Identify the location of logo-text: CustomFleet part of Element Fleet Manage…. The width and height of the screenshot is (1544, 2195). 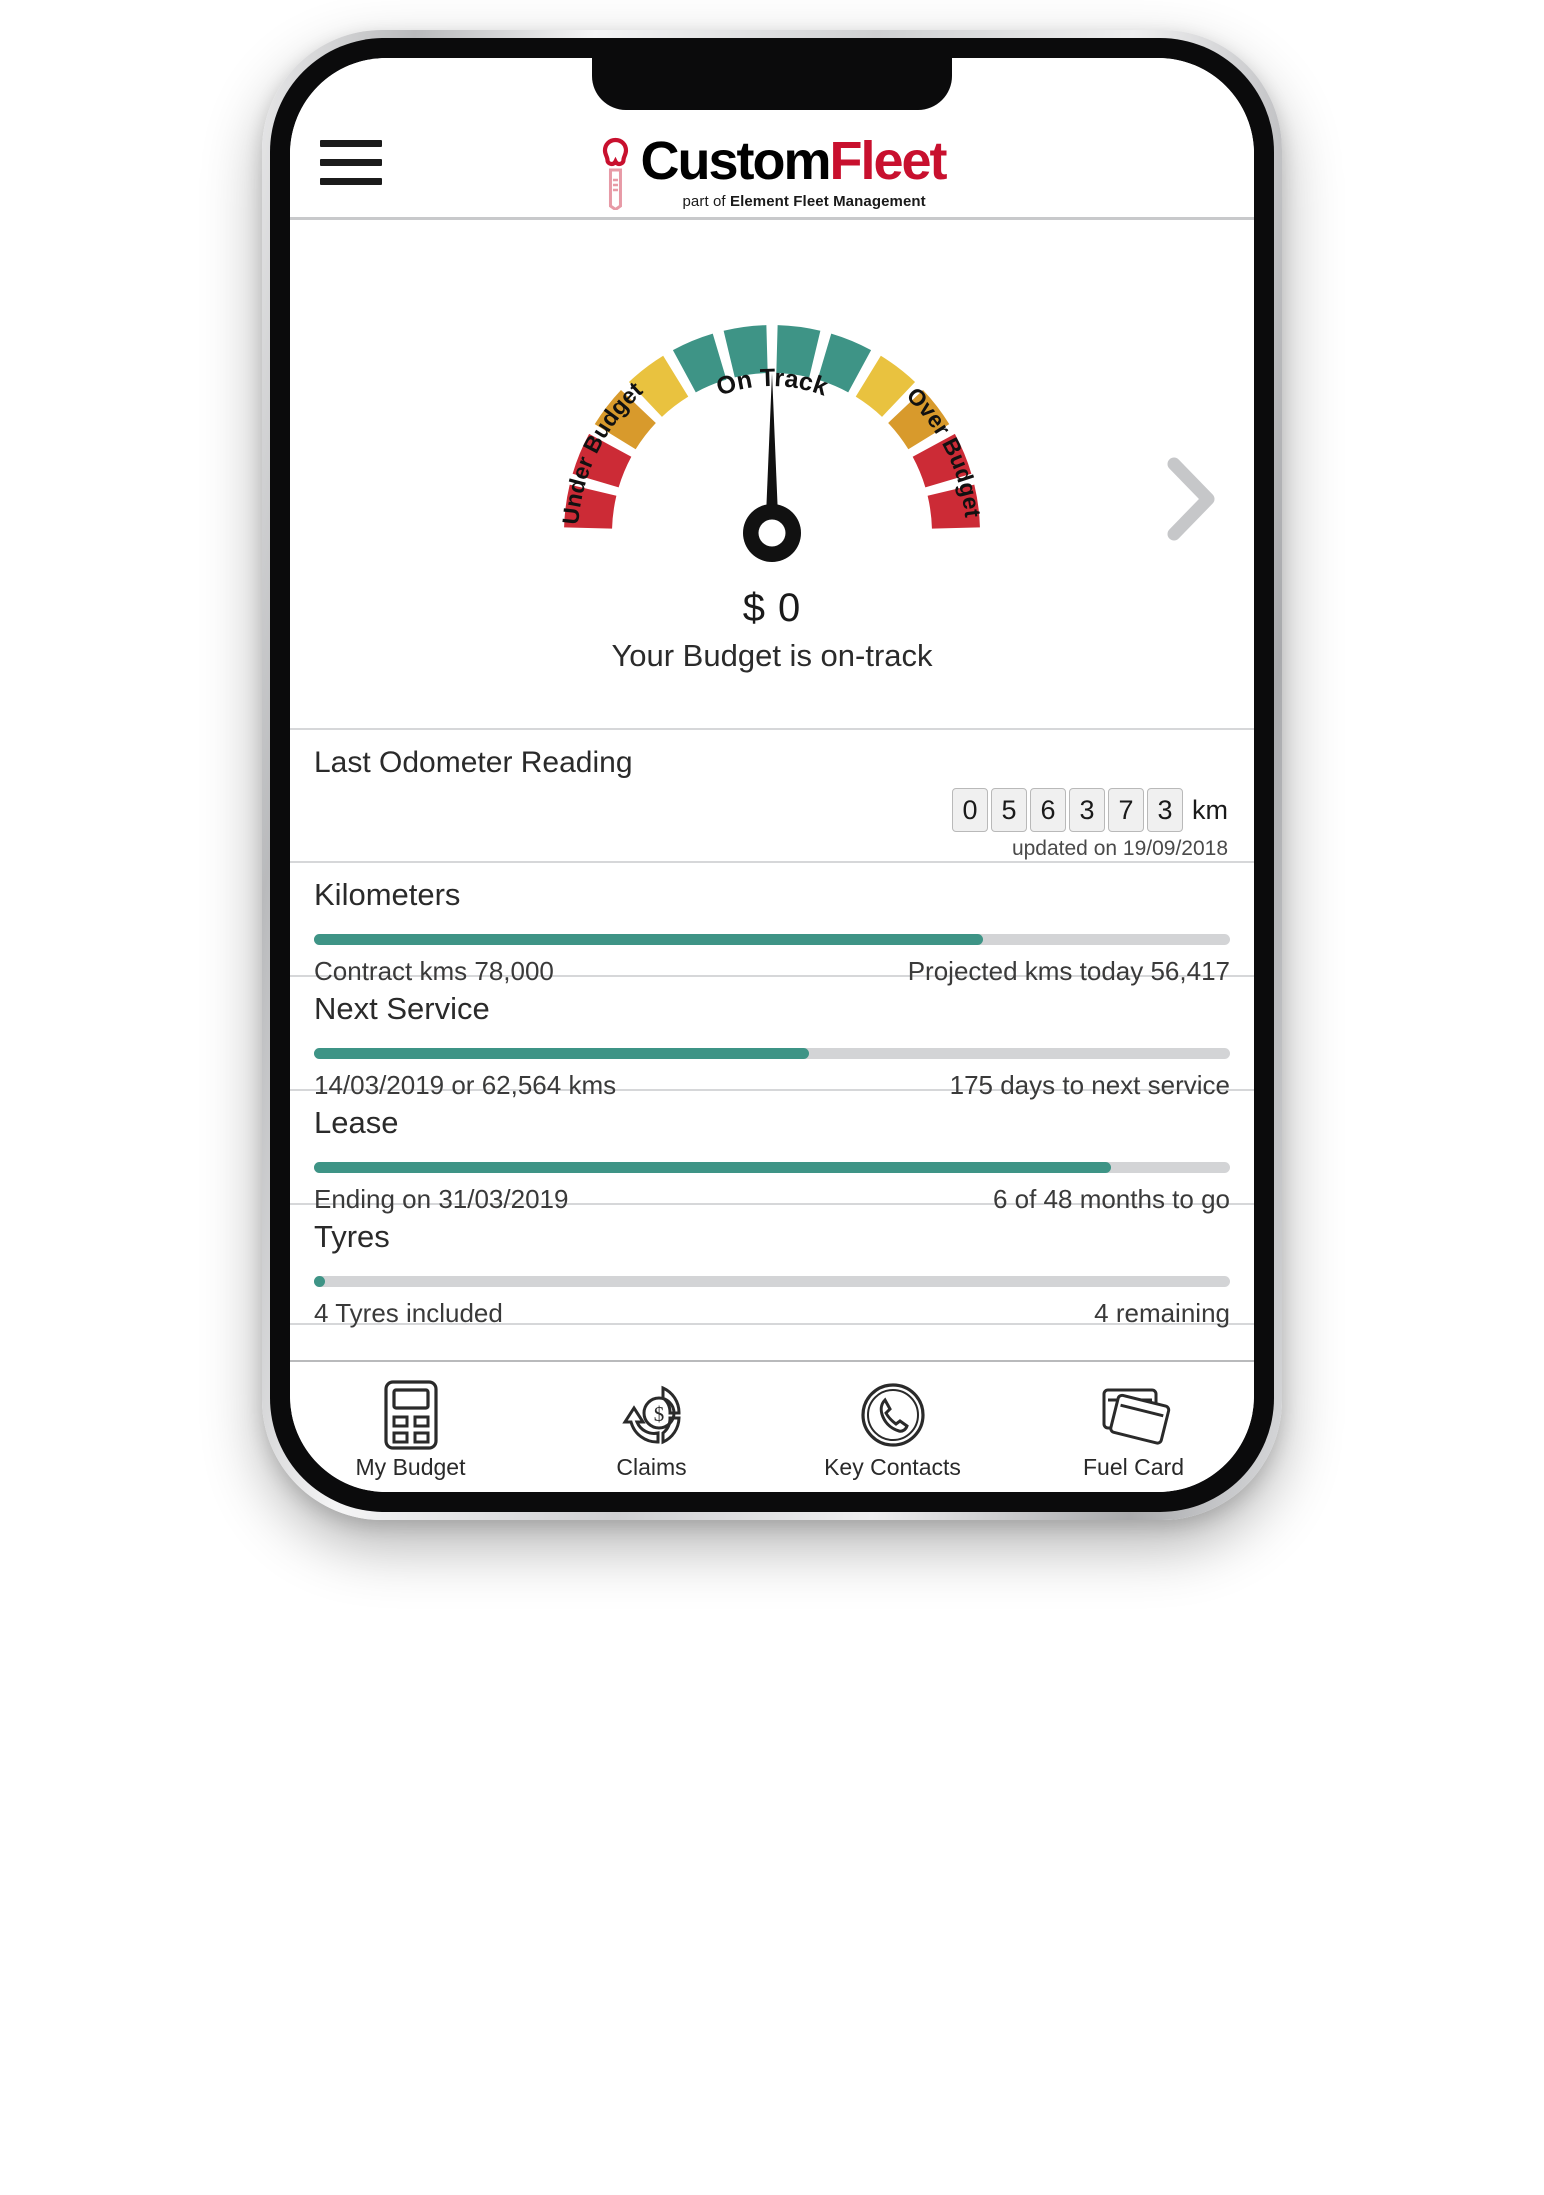
(793, 170).